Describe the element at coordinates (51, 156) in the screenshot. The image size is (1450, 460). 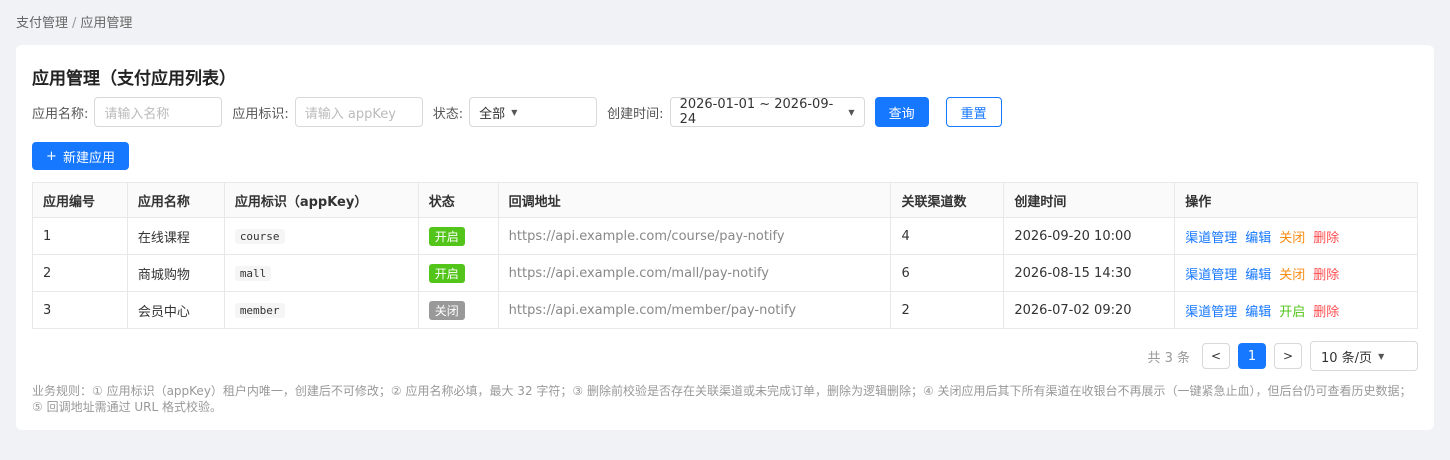
I see `plus-icon: +` at that location.